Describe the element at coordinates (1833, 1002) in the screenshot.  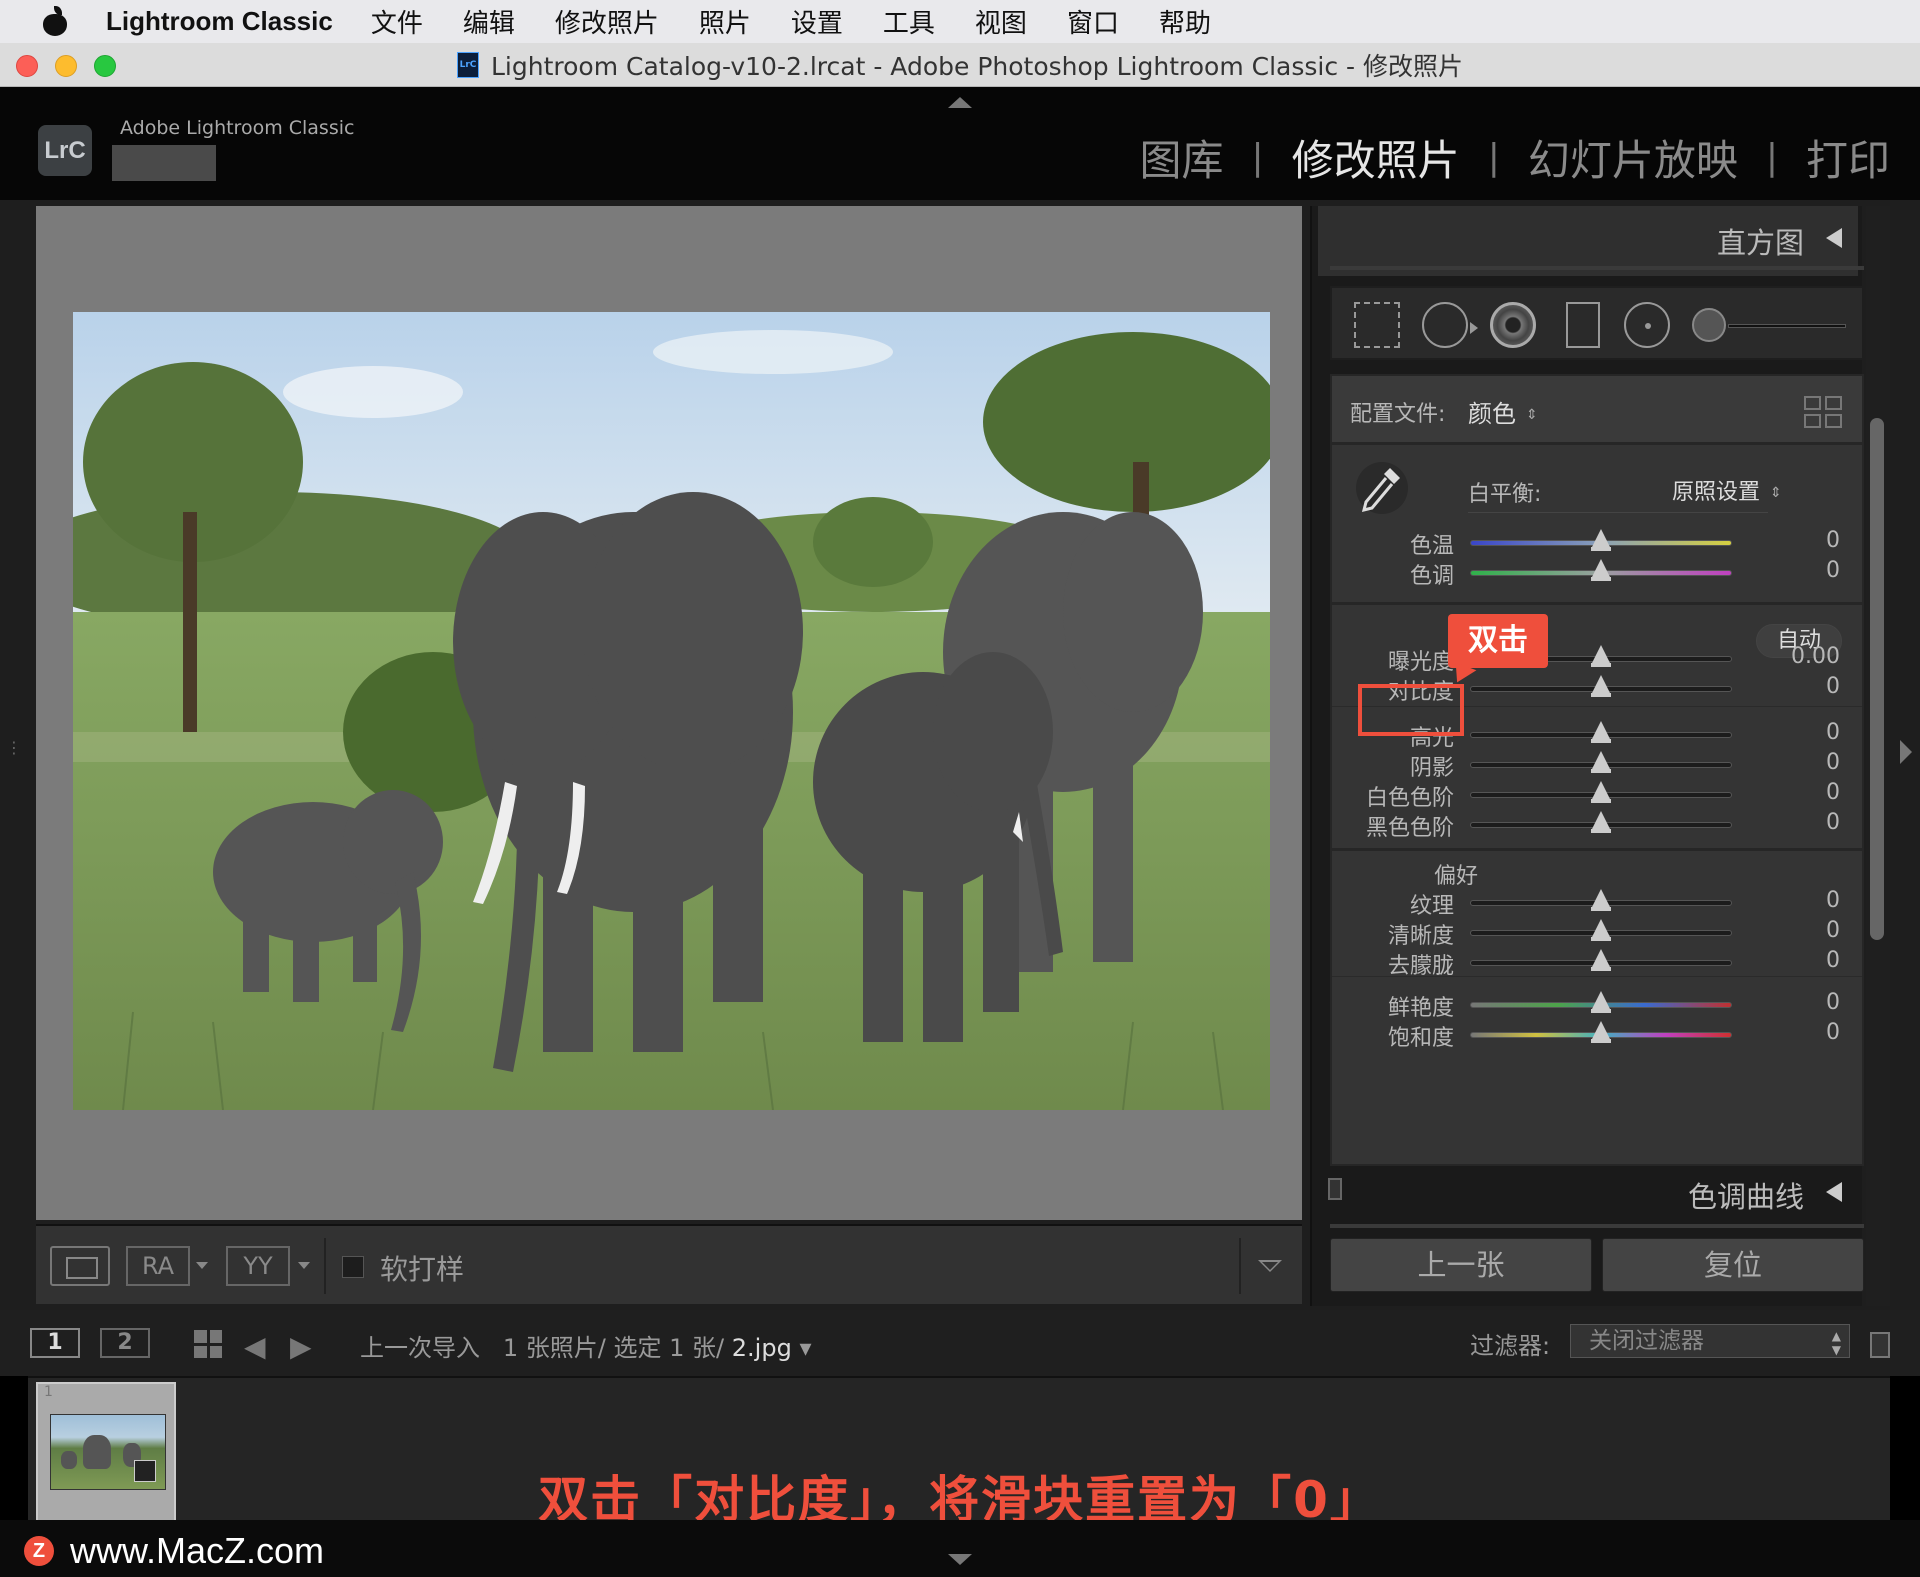
I see `vibrance-value: 0` at that location.